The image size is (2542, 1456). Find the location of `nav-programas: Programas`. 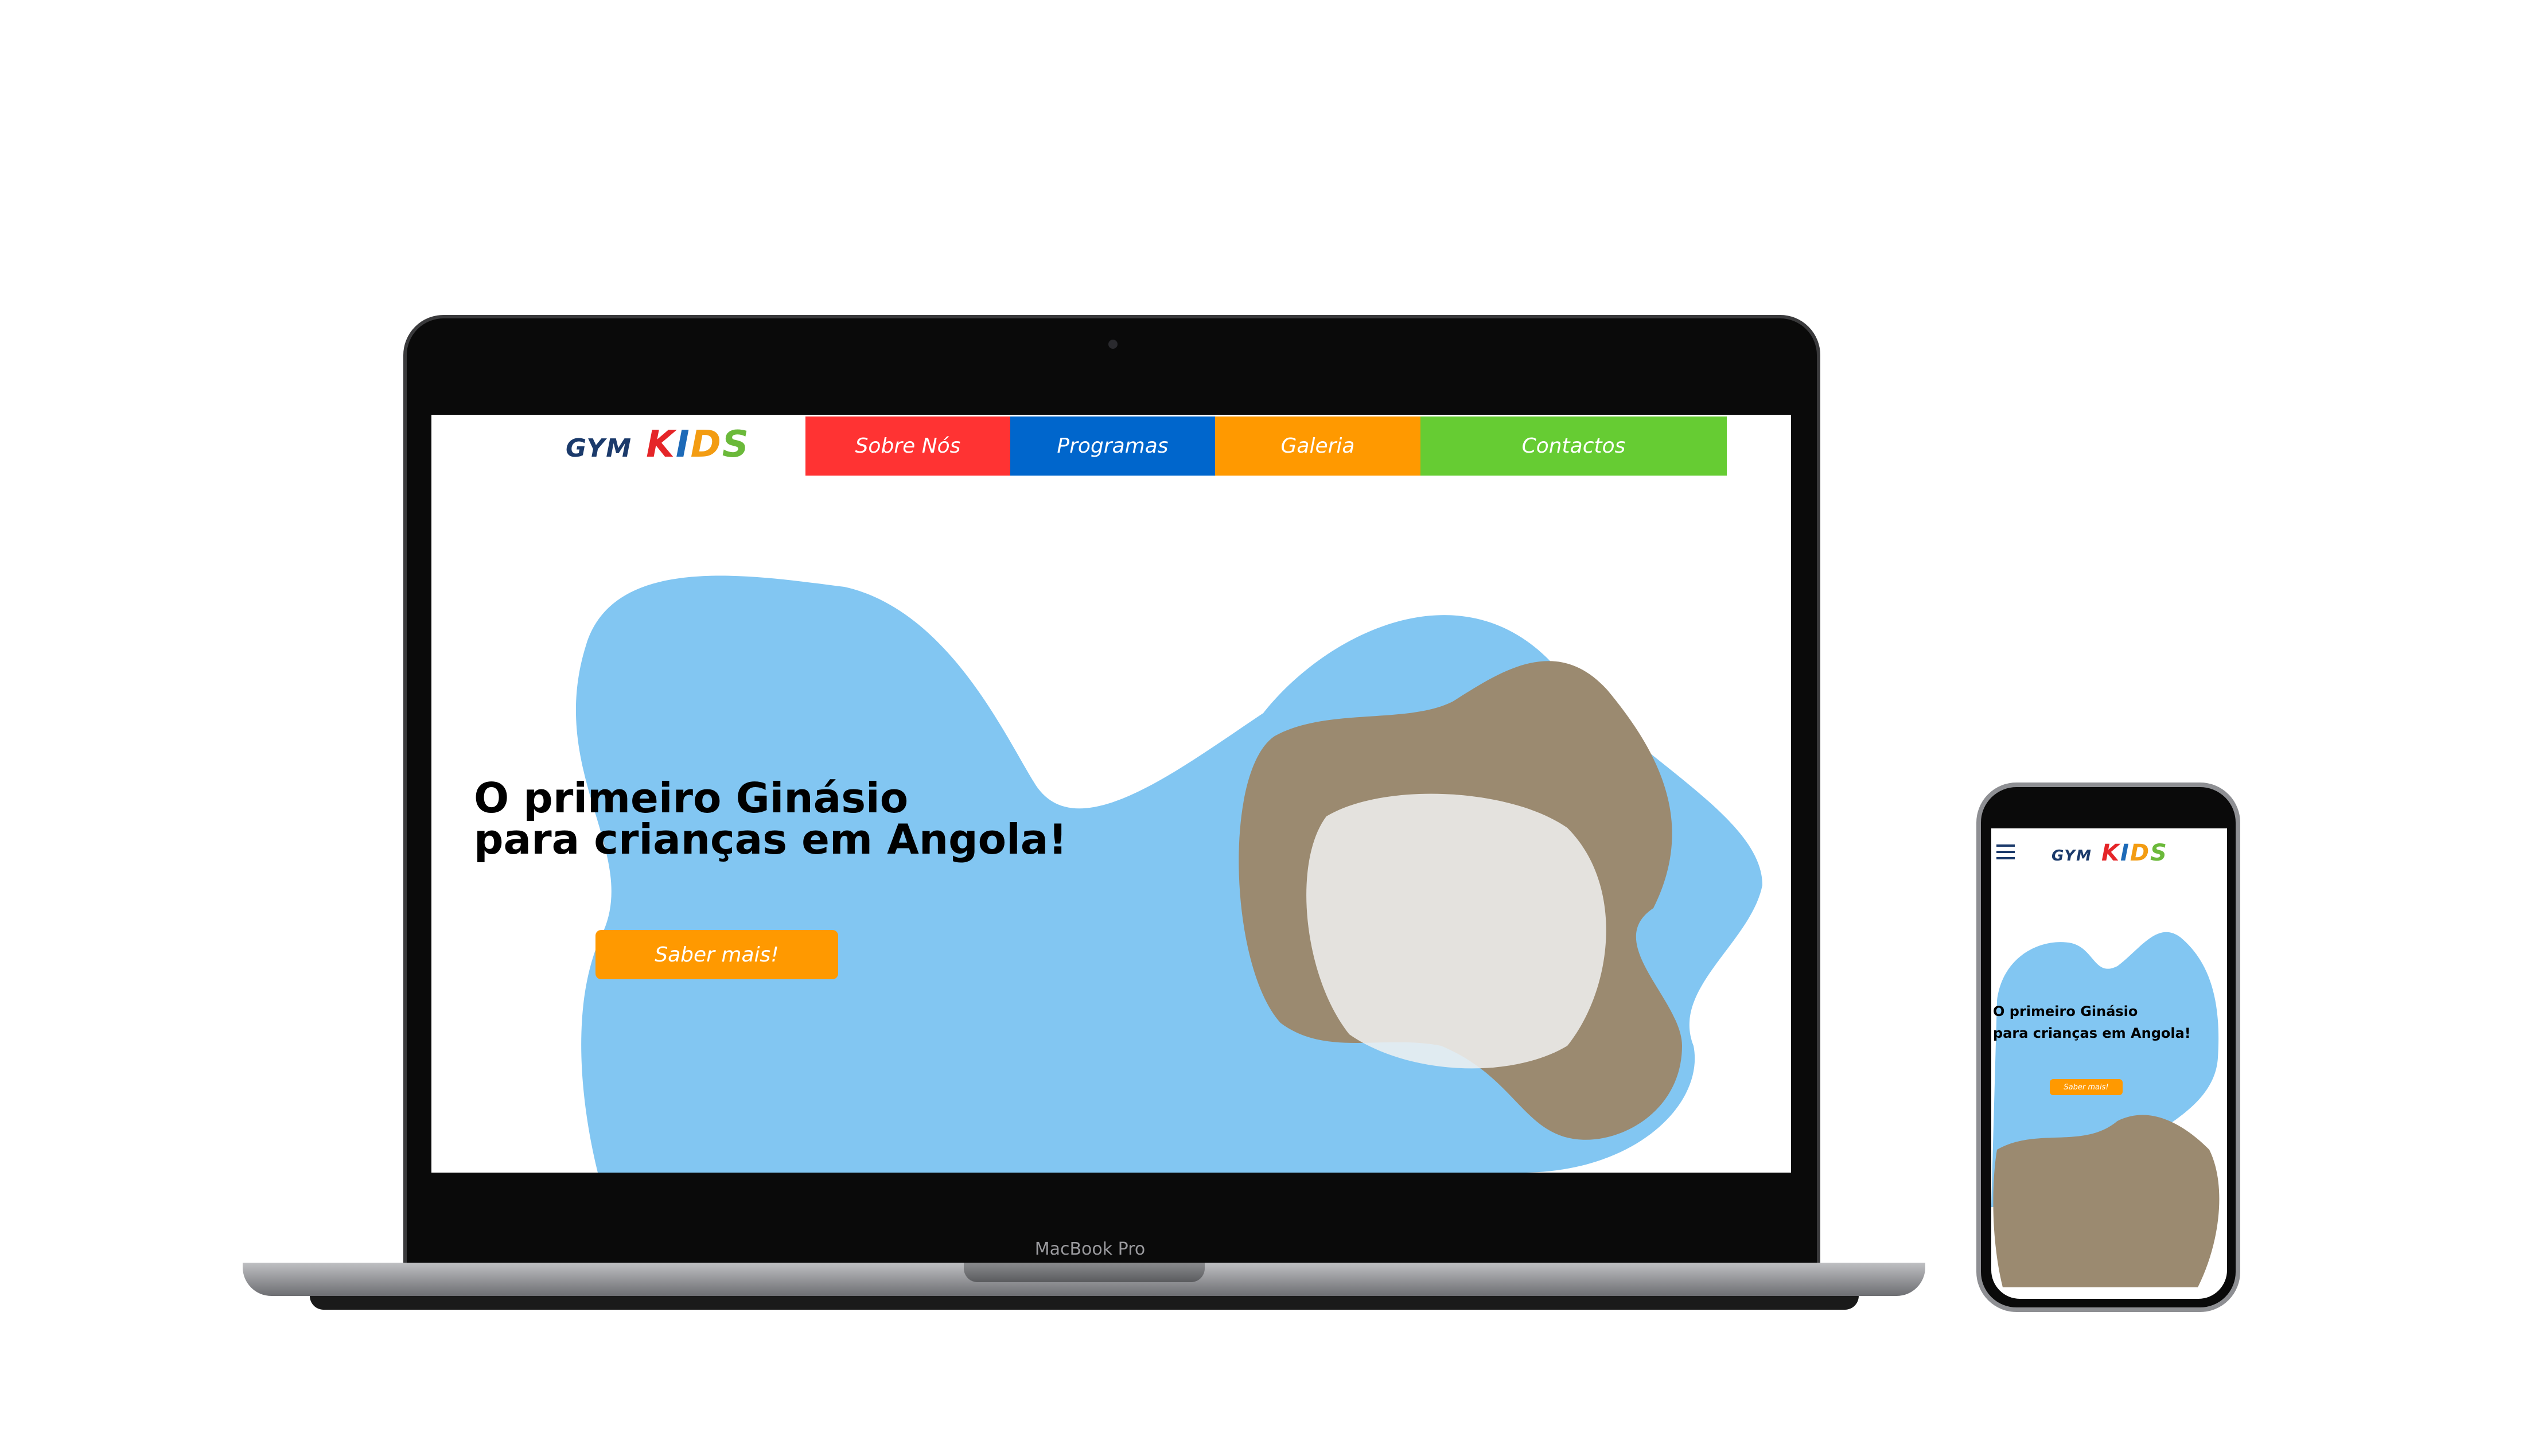

nav-programas: Programas is located at coordinates (1112, 446).